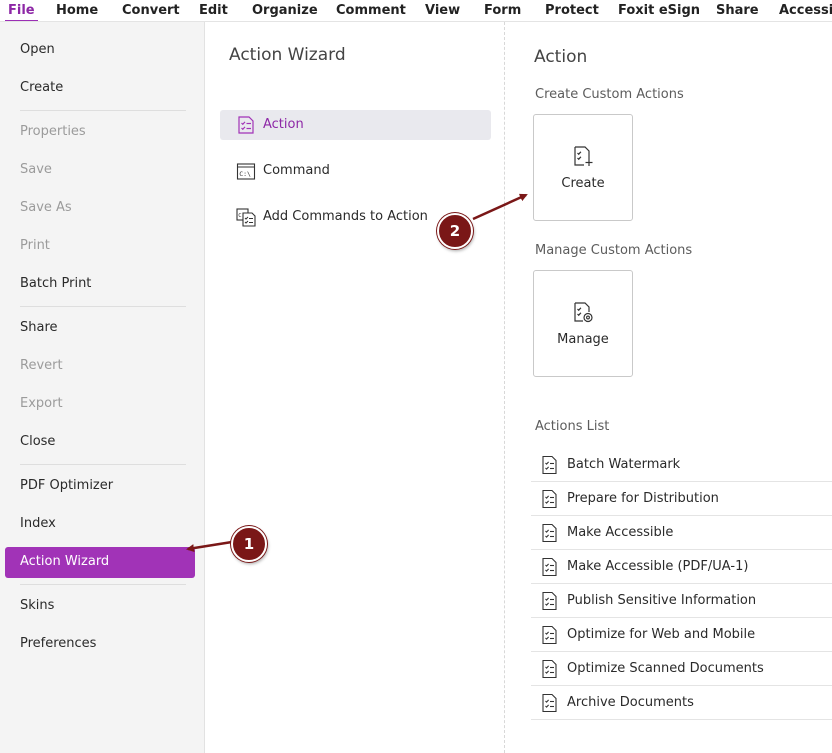  Describe the element at coordinates (662, 600) in the screenshot. I see `action-list-item-label: Publish Sensitive Information` at that location.